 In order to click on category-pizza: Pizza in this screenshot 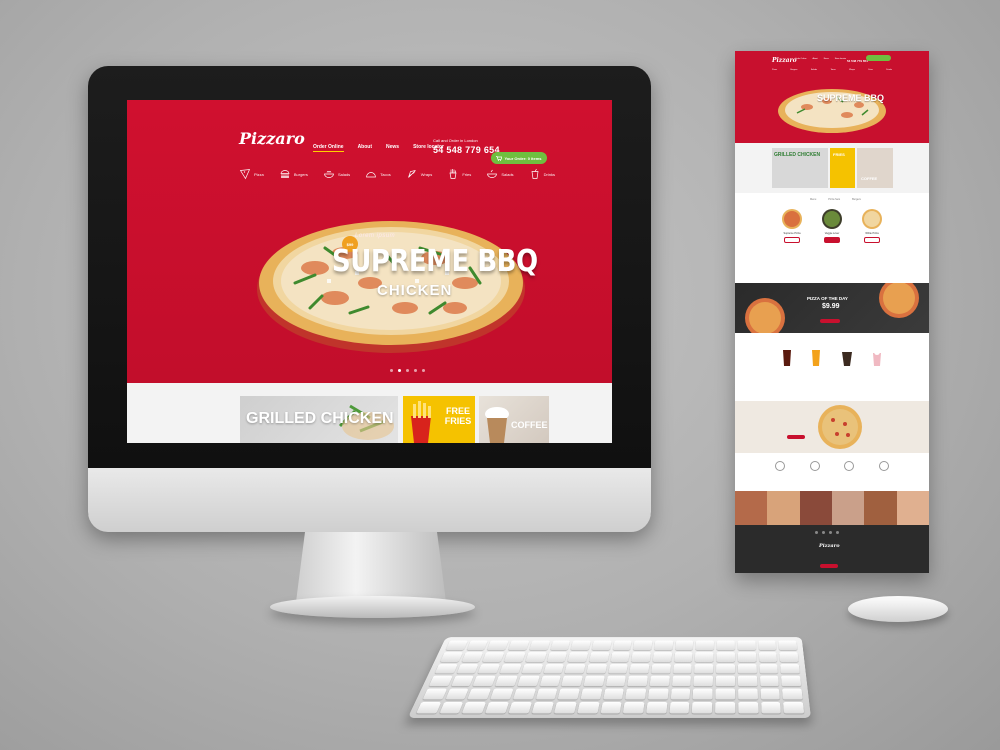, I will do `click(251, 174)`.